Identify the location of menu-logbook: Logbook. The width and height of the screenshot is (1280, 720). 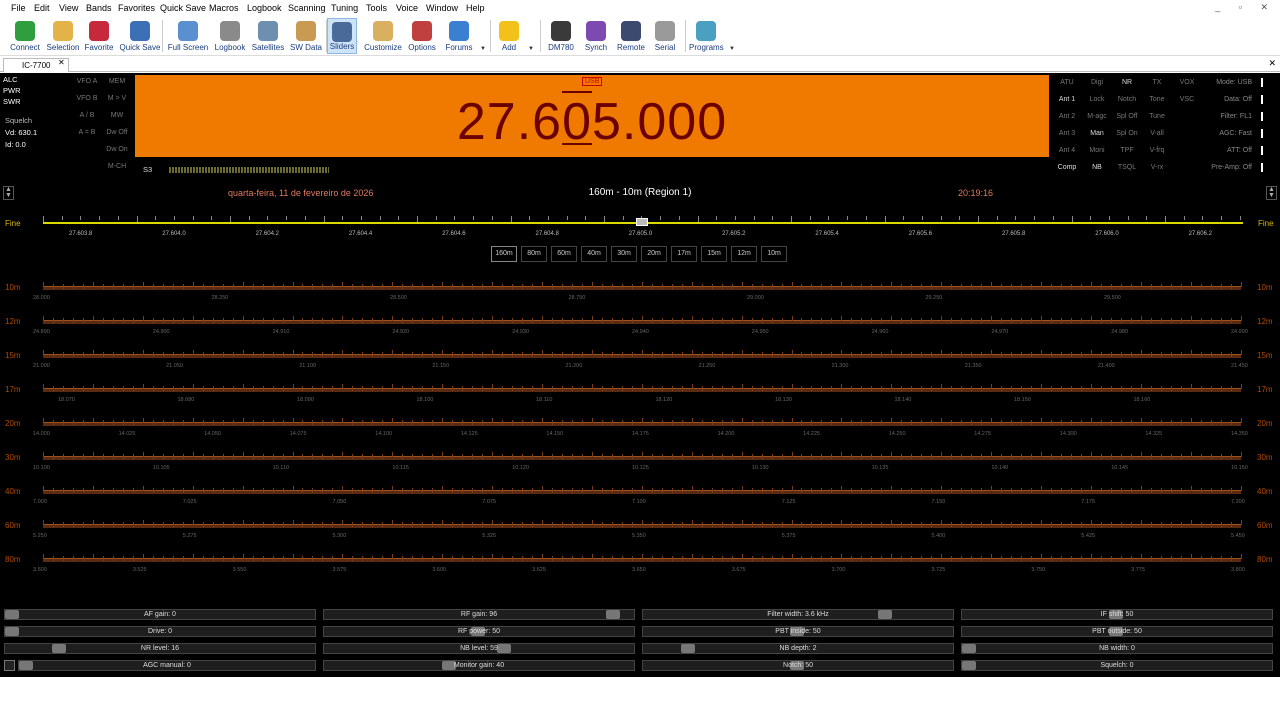
(264, 8).